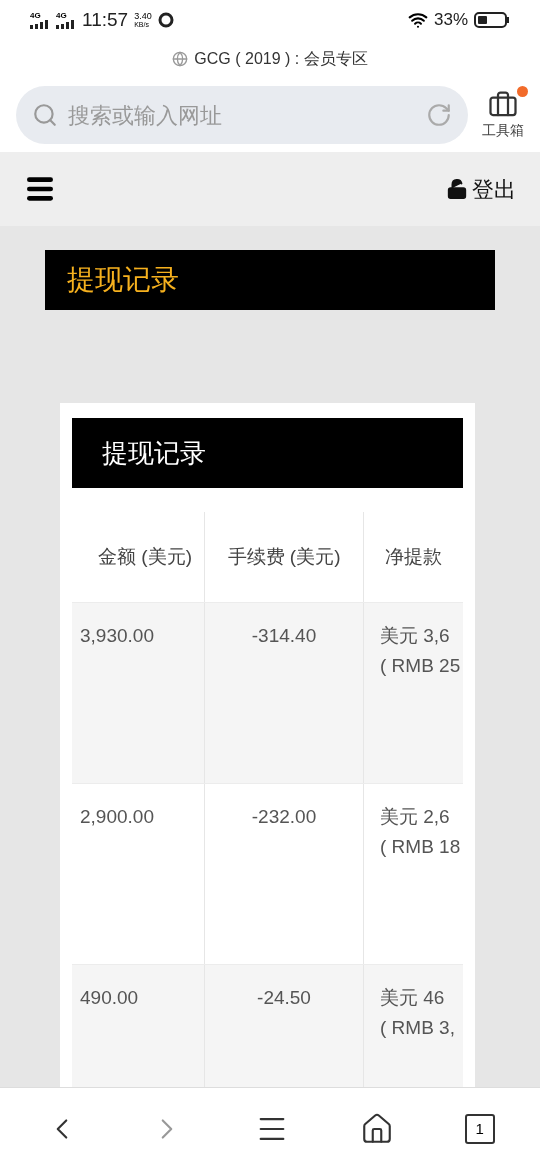  Describe the element at coordinates (270, 280) in the screenshot. I see `page-banner: 提现记录` at that location.